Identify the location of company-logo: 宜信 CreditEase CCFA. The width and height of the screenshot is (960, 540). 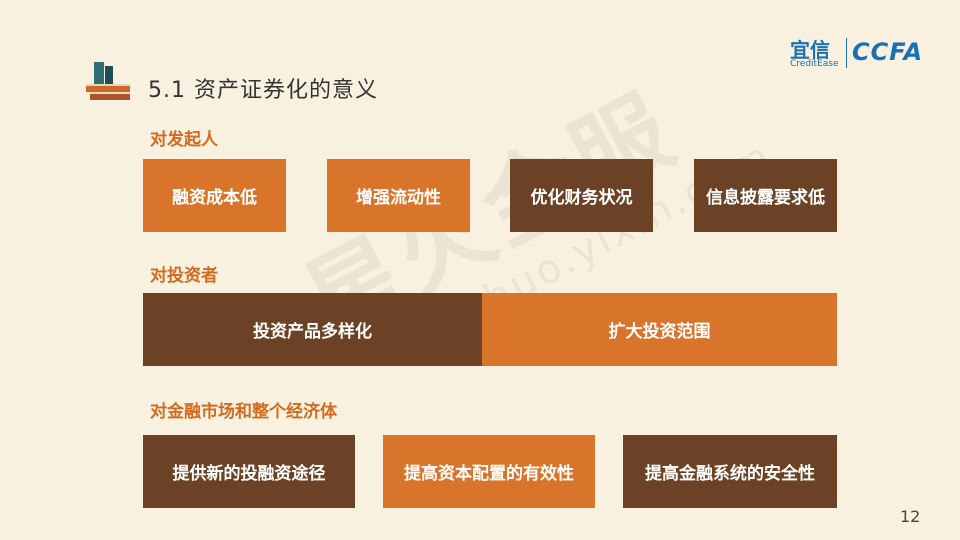
(865, 54).